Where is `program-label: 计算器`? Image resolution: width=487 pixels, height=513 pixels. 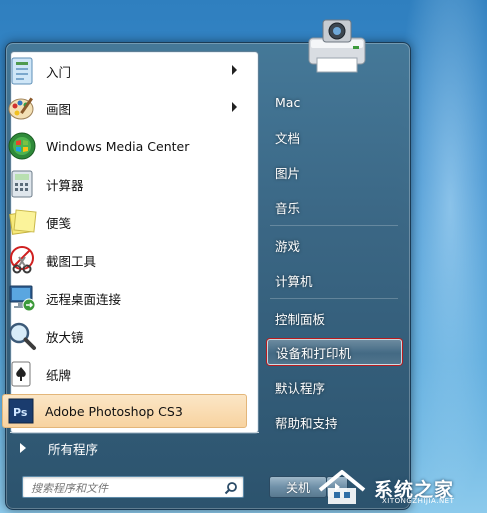
program-label: 计算器 is located at coordinates (65, 185).